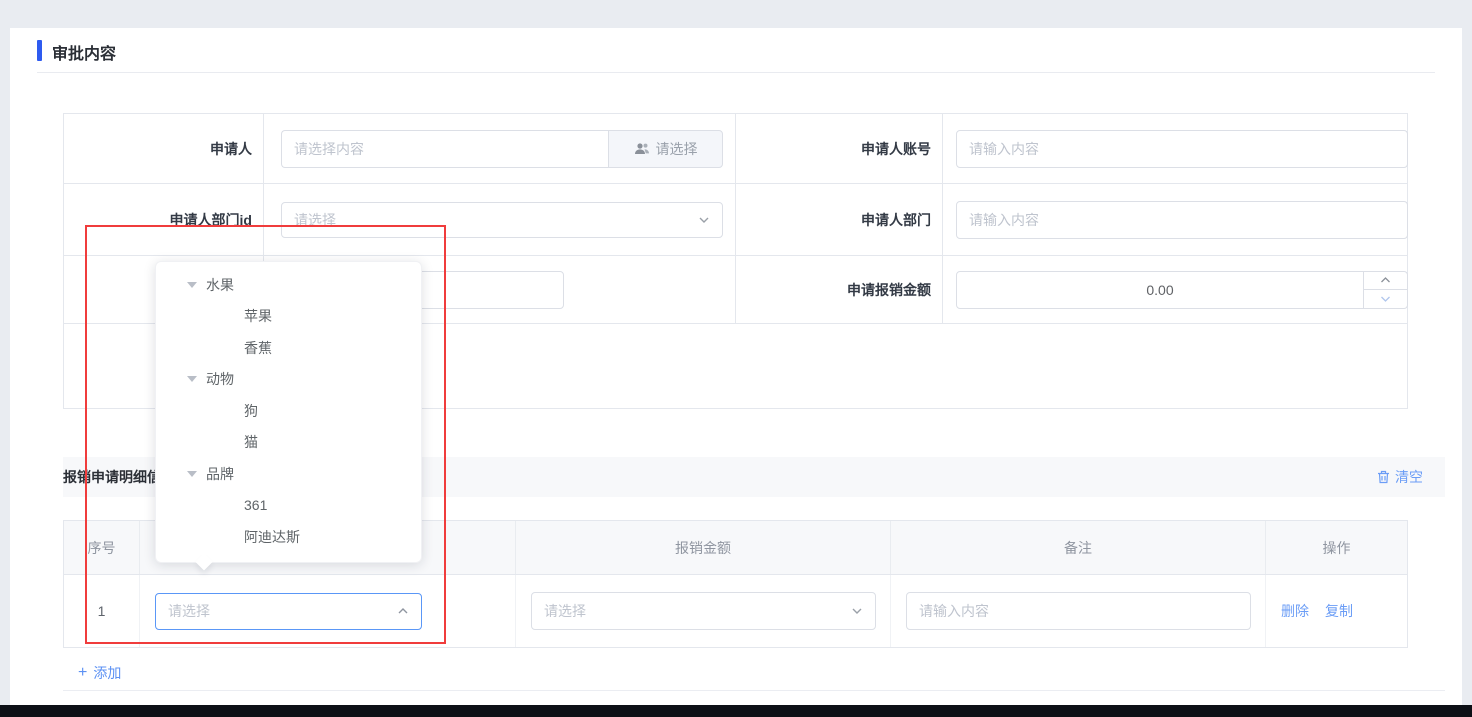  I want to click on applicant-select-button: 请选择, so click(665, 148).